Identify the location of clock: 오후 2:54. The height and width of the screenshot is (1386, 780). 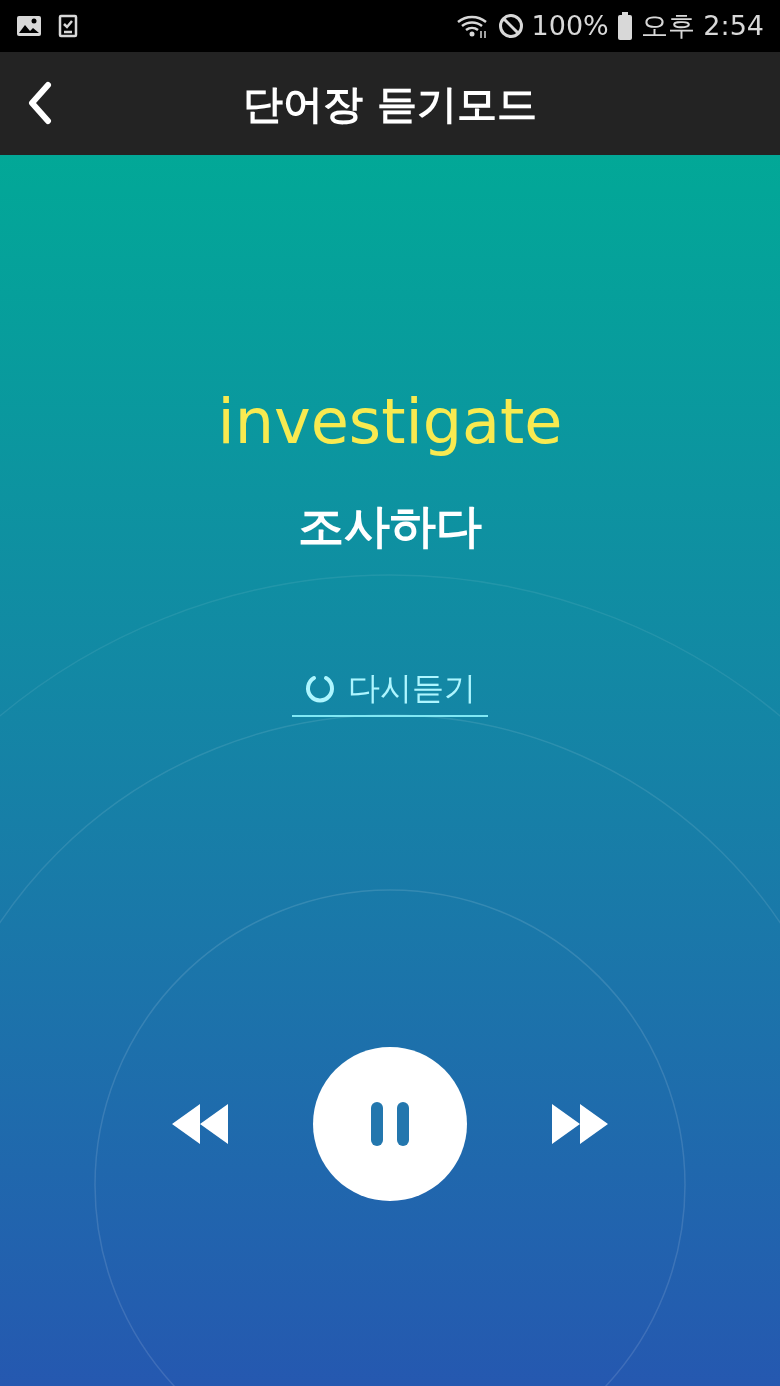
(702, 25).